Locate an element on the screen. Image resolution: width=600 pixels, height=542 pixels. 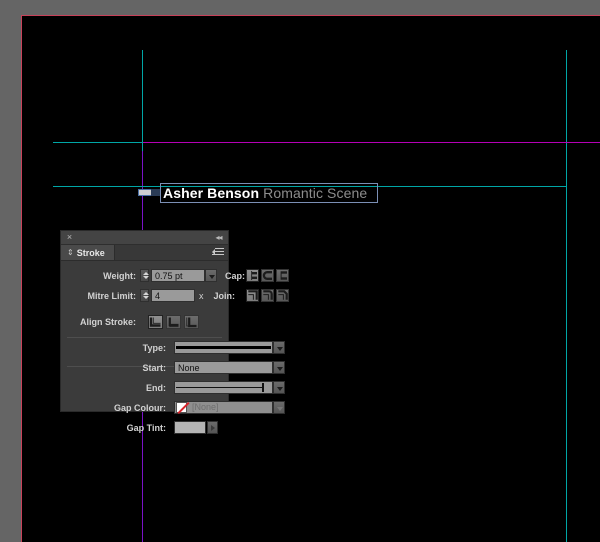
join-bevel-icon is located at coordinates (282, 295).